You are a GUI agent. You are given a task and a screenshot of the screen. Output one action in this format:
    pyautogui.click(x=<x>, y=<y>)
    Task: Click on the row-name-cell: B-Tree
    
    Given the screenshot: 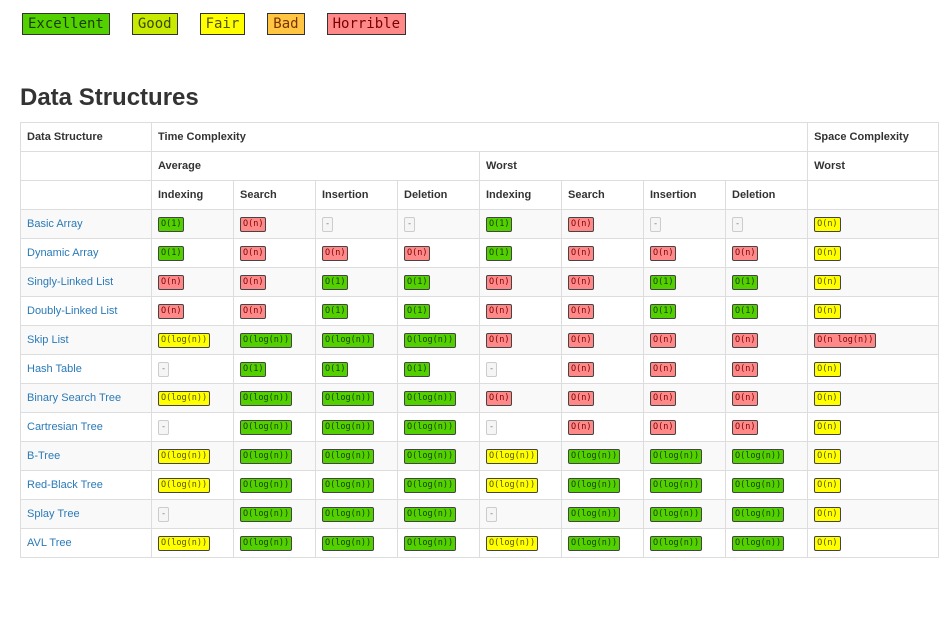 What is the action you would take?
    pyautogui.click(x=86, y=456)
    